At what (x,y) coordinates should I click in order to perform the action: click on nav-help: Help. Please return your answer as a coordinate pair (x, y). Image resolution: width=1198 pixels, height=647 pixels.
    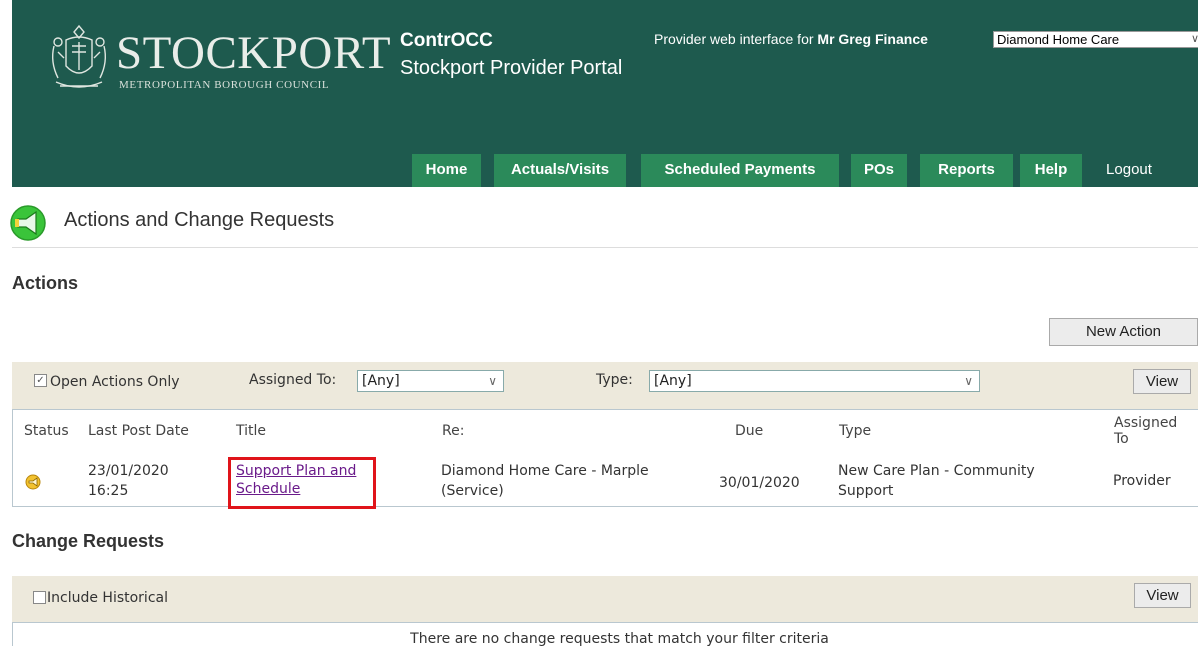
    Looking at the image, I should click on (1051, 170).